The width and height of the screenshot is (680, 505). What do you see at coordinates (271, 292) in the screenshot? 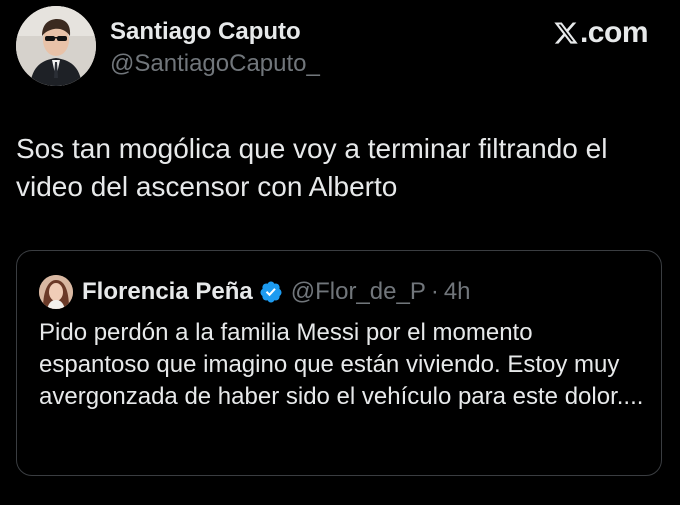
I see `verified-badge-icon` at bounding box center [271, 292].